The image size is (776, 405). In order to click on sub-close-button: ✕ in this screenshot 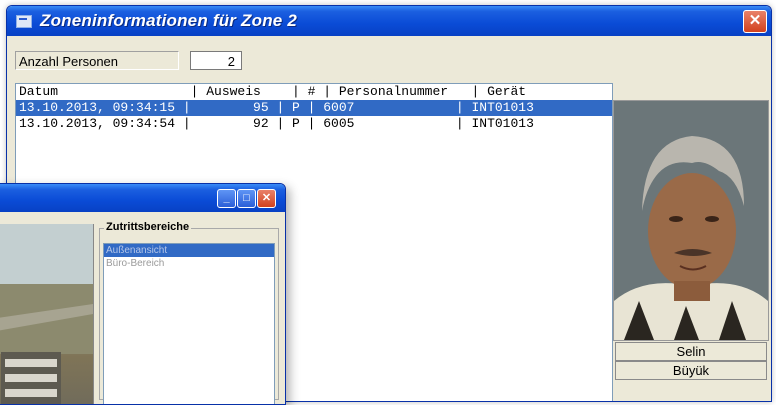, I will do `click(266, 198)`.